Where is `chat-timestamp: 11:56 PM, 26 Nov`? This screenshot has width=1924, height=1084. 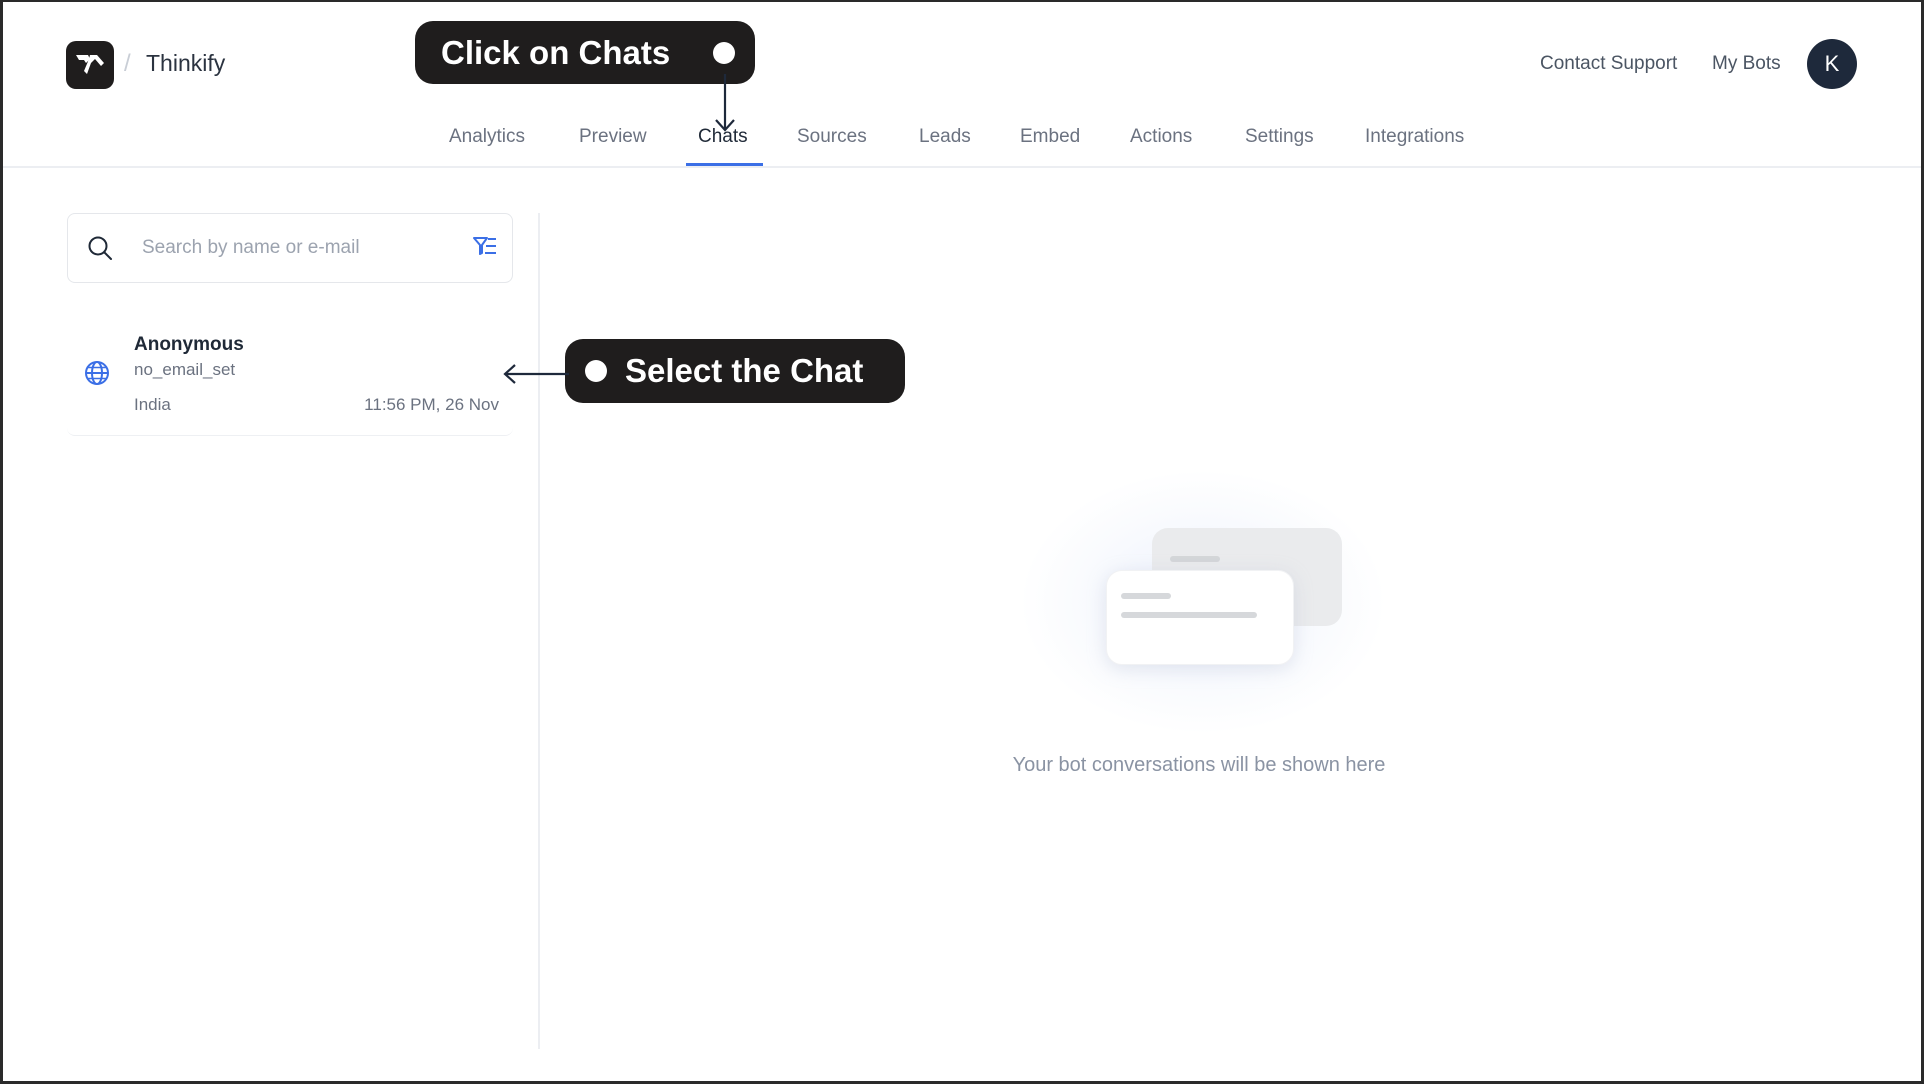
chat-timestamp: 11:56 PM, 26 Nov is located at coordinates (431, 404).